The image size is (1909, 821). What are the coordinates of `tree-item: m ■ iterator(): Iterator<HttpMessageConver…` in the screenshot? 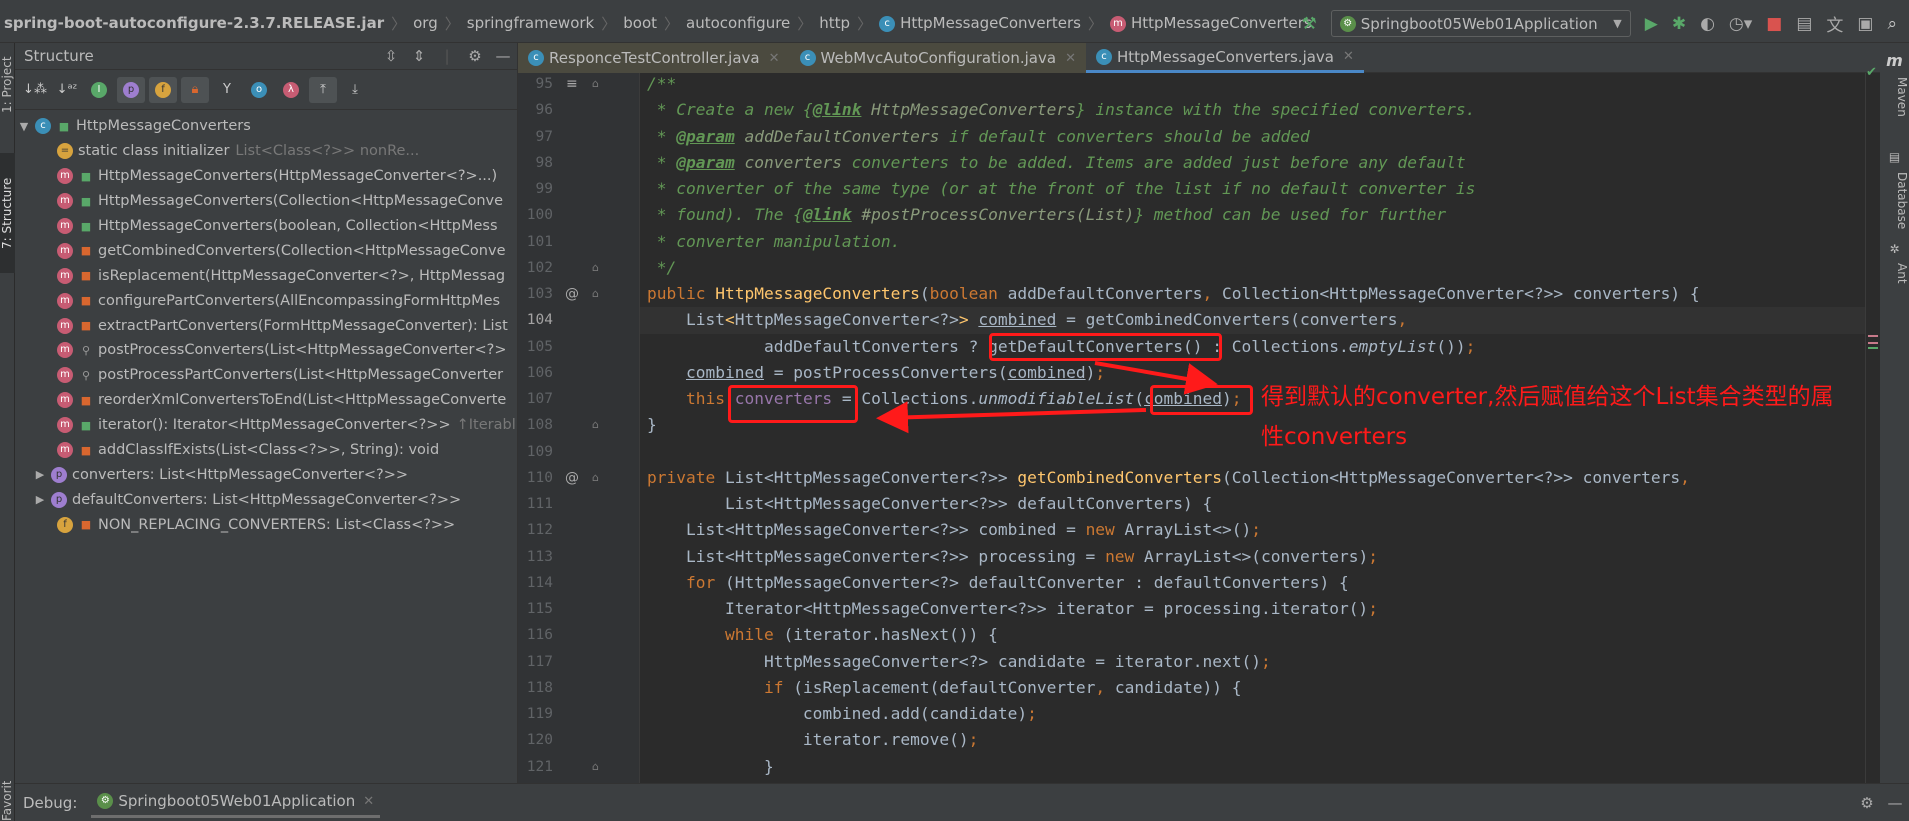 It's located at (266, 425).